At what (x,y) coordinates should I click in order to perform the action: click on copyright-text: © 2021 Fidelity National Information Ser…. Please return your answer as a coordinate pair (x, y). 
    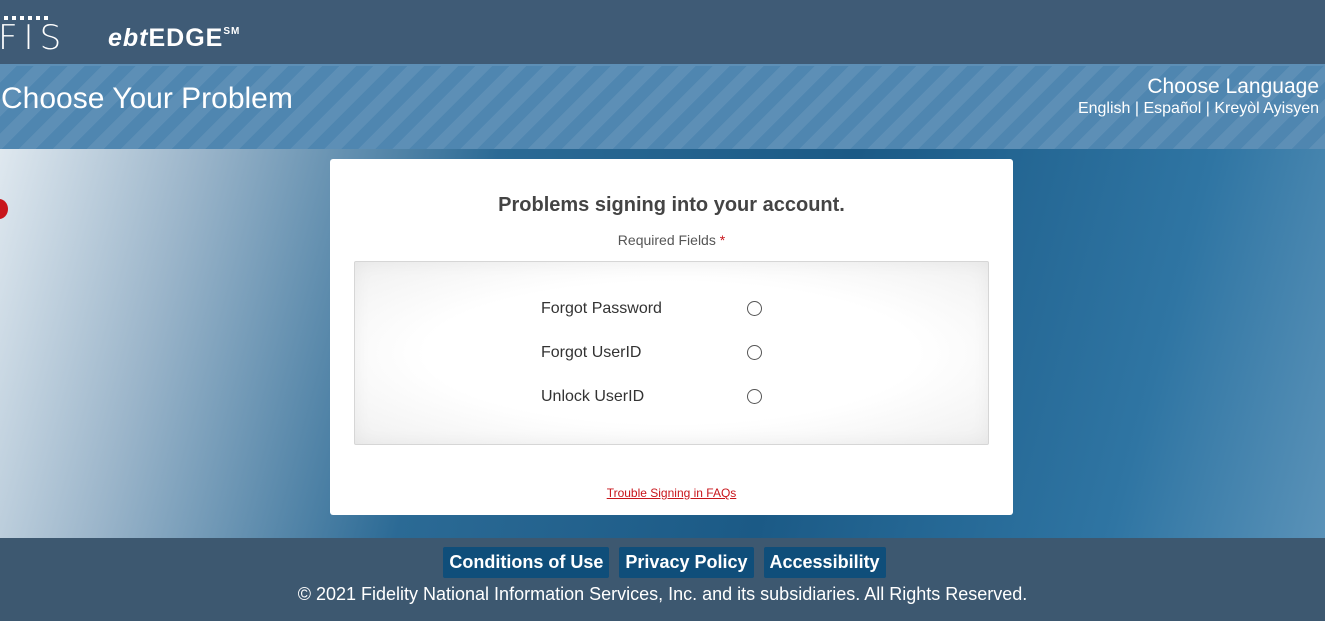
    Looking at the image, I should click on (662, 594).